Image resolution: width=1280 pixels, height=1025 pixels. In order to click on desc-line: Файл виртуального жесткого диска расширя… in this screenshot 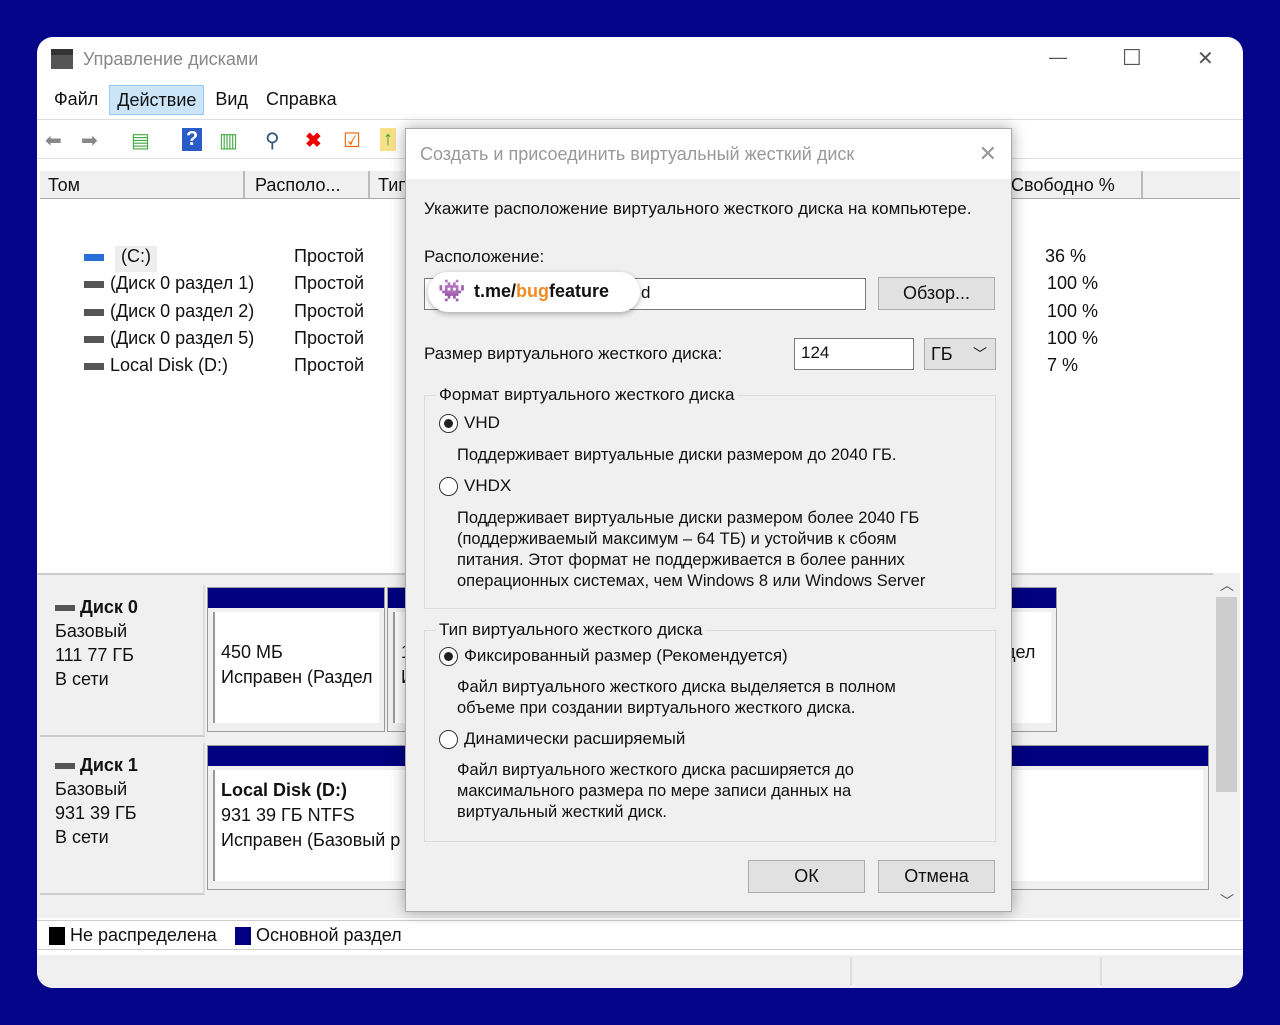, I will do `click(655, 770)`.